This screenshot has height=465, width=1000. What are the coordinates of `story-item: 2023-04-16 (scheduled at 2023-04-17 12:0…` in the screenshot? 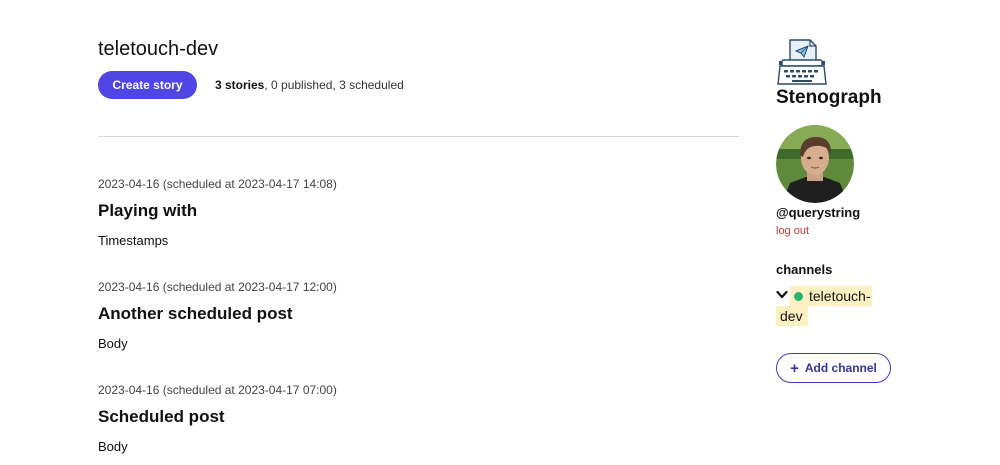 It's located at (418, 316).